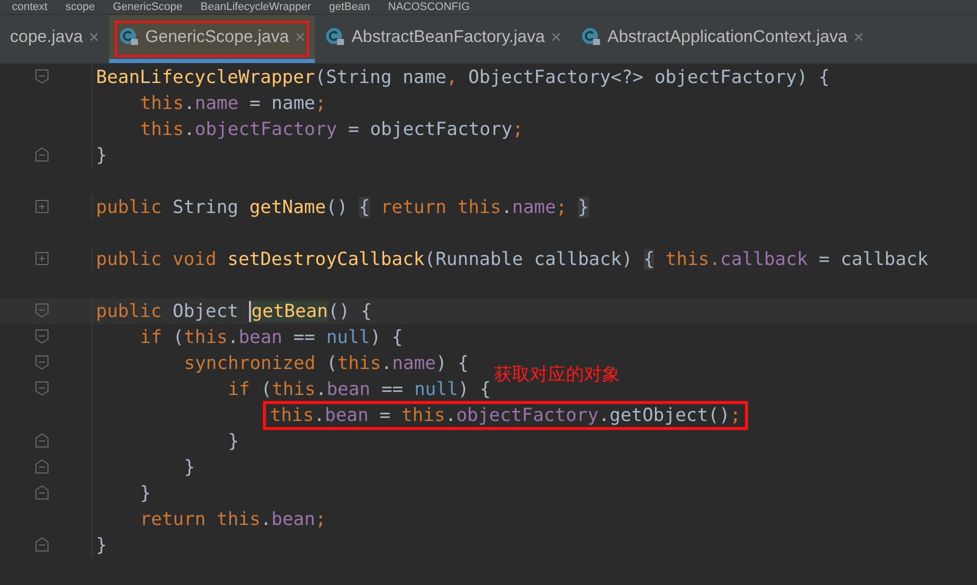 The width and height of the screenshot is (977, 585). Describe the element at coordinates (233, 103) in the screenshot. I see `code-line: this.name = name;` at that location.